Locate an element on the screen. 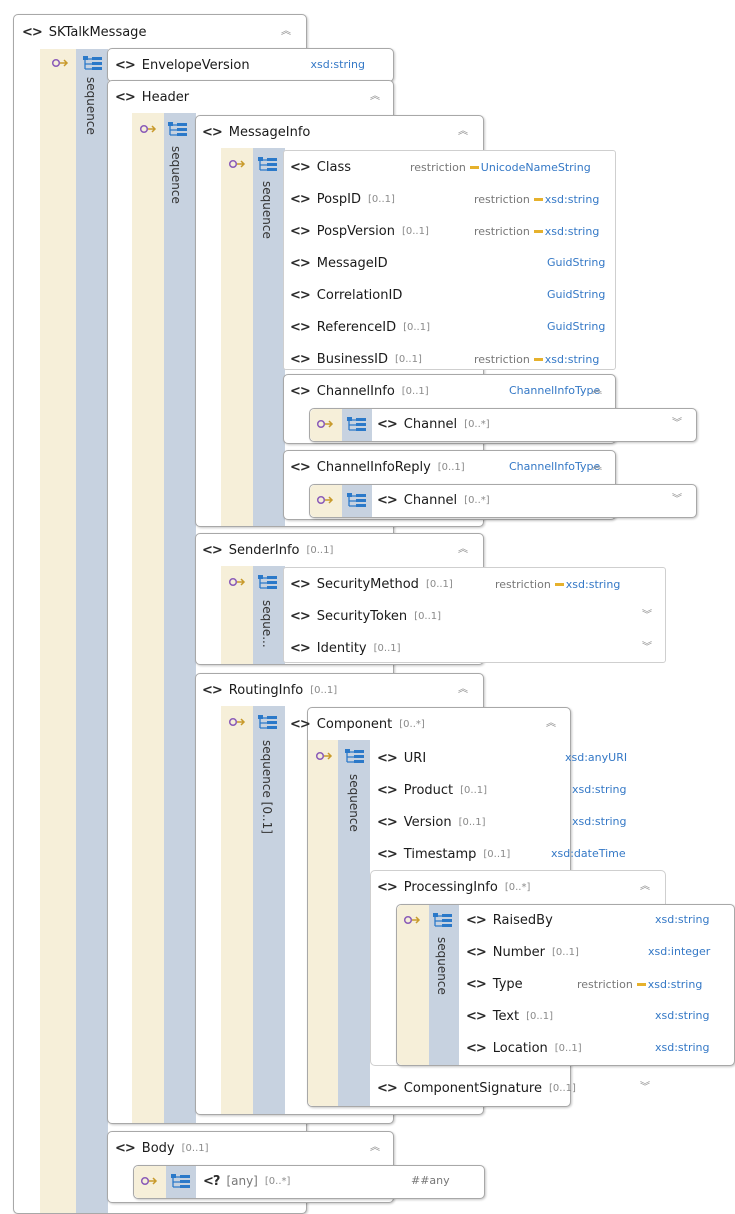  element-processinginfo: <> ProcessingInfo [0..*] is located at coordinates (453, 887).